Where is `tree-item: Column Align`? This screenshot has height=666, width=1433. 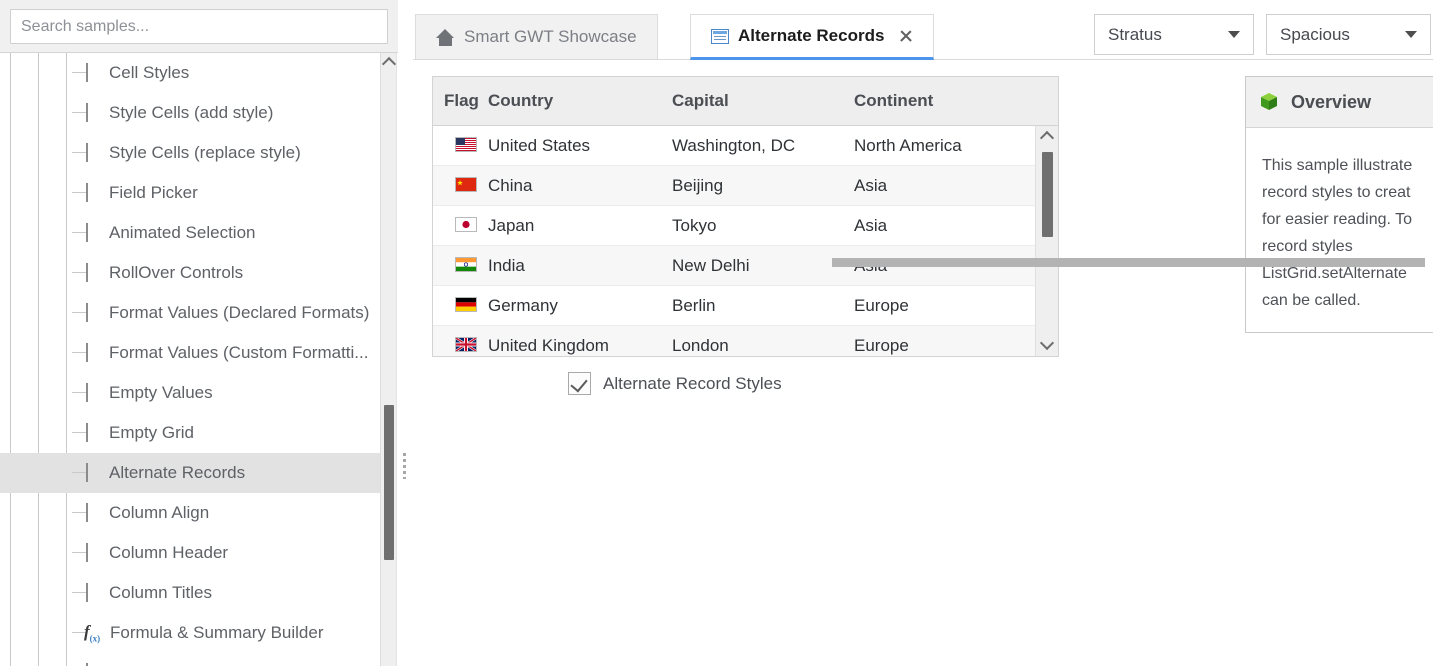
tree-item: Column Align is located at coordinates (190, 513).